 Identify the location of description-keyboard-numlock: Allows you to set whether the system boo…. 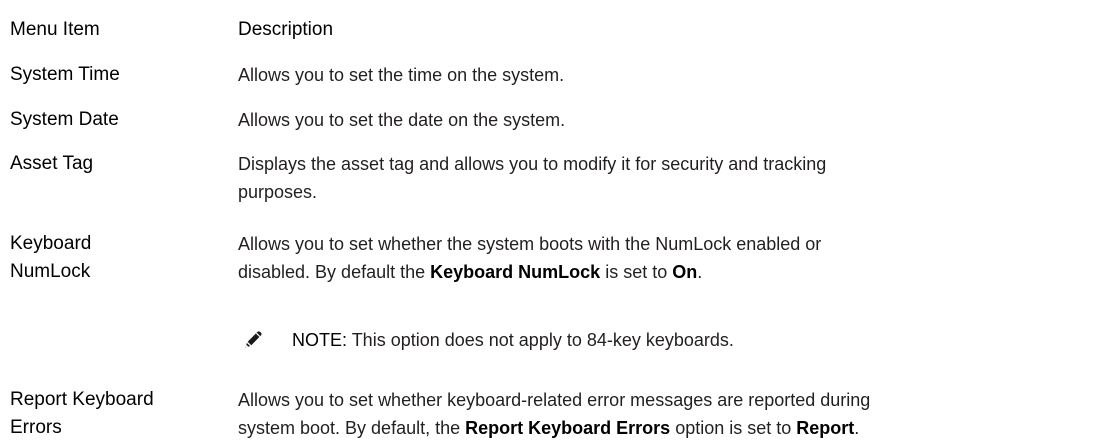
(674, 258).